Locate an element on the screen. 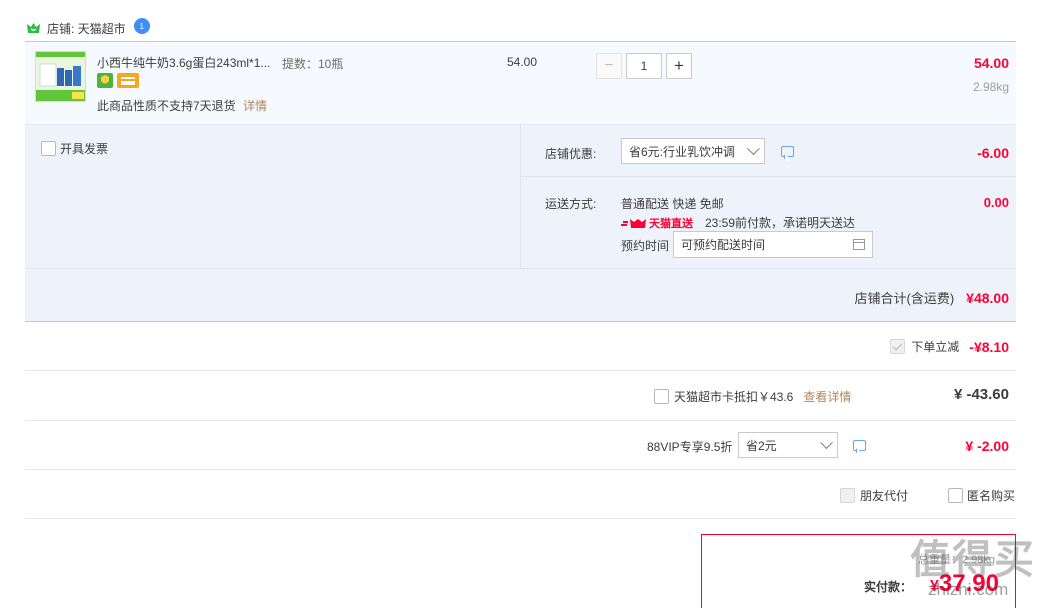  shipping-amount: 0.00 is located at coordinates (996, 202).